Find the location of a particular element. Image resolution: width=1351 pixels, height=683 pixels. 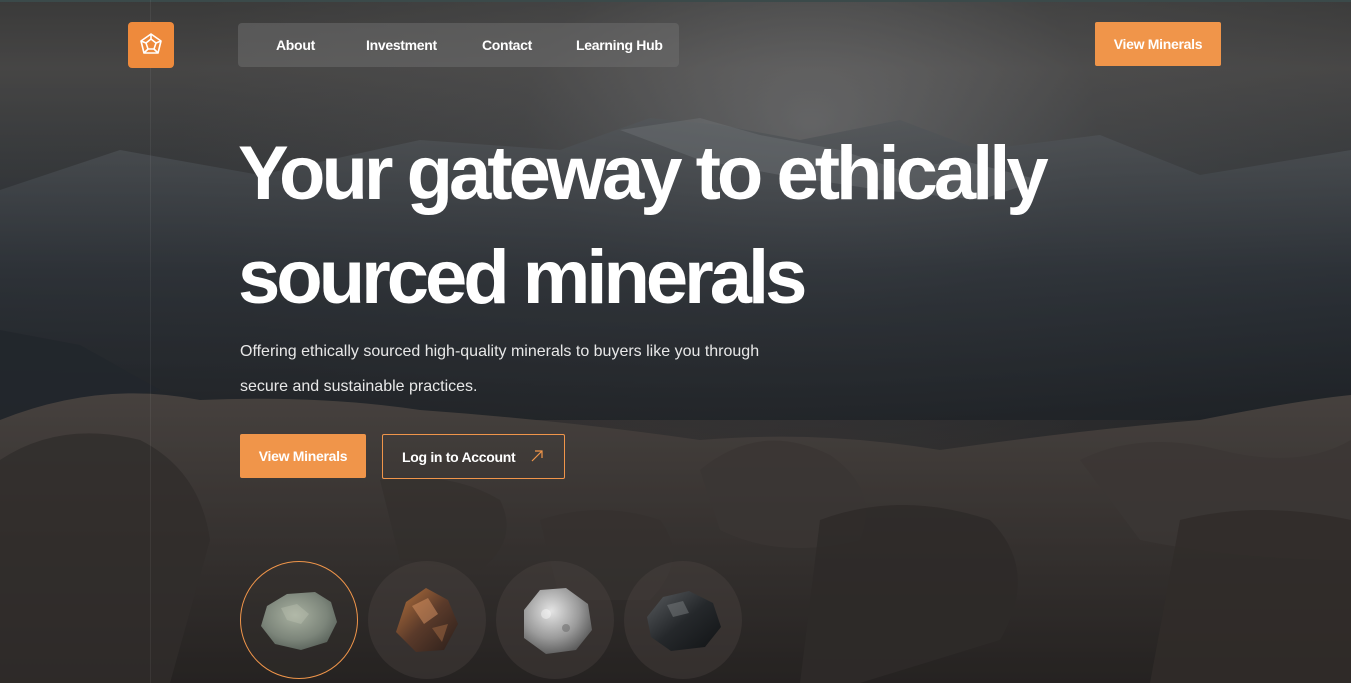

nav-item-about: About is located at coordinates (295, 45).